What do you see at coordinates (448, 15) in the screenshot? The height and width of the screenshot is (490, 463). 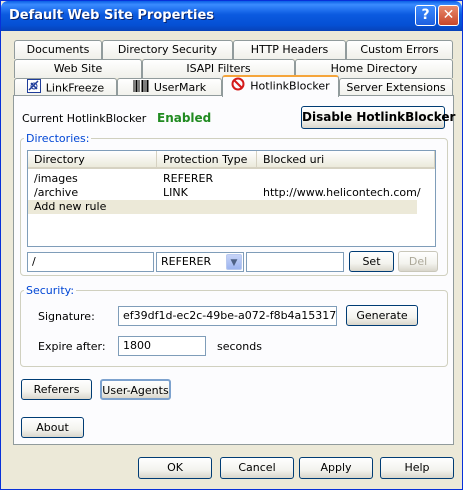 I see `close-icon: ✕` at bounding box center [448, 15].